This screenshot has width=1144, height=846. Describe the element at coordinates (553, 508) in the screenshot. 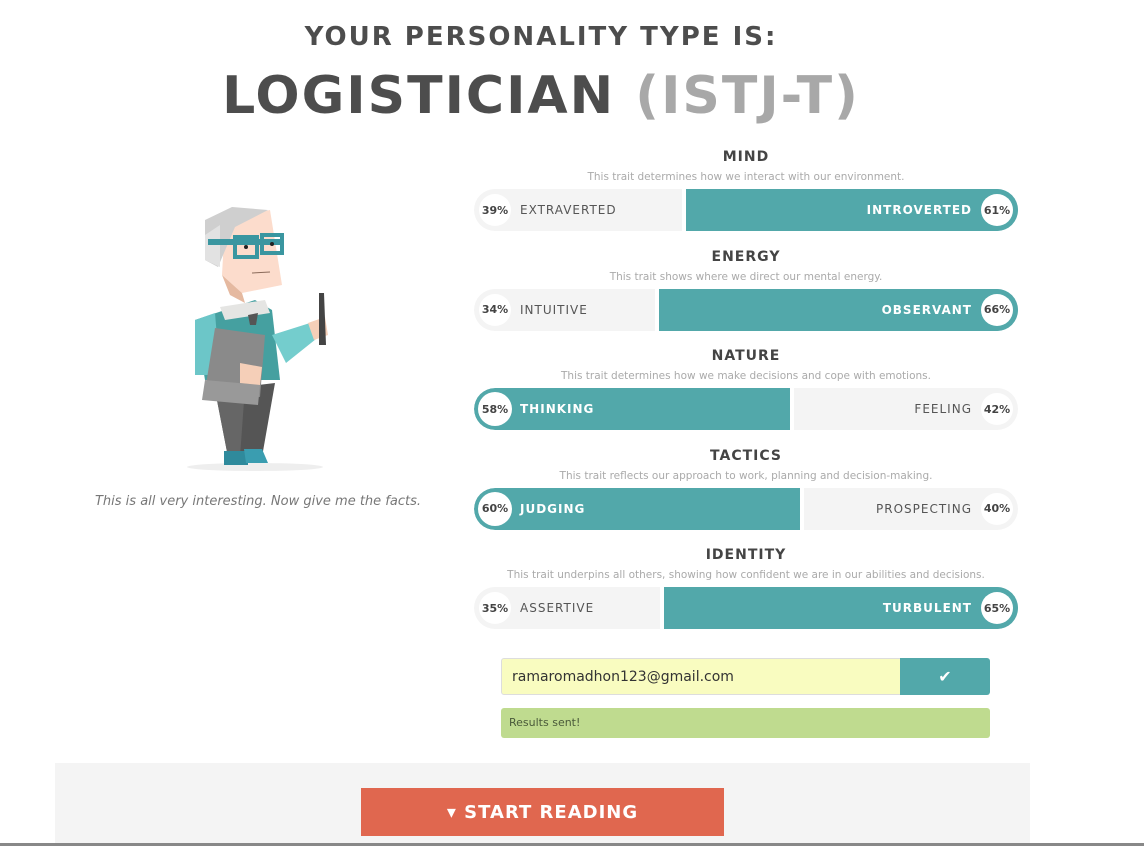

I see `left-label: JUDGING` at that location.